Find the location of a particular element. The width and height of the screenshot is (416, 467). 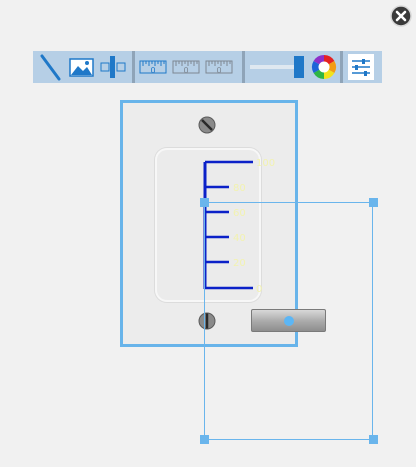

move-handle is located at coordinates (289, 321).